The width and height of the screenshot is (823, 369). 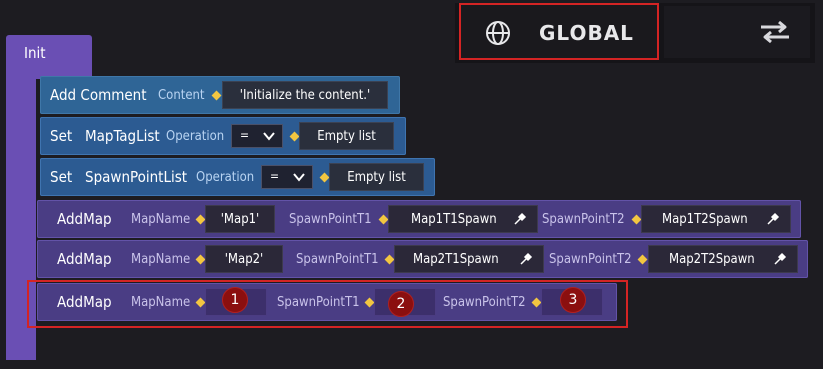 I want to click on swap-arrows-icon, so click(x=775, y=32).